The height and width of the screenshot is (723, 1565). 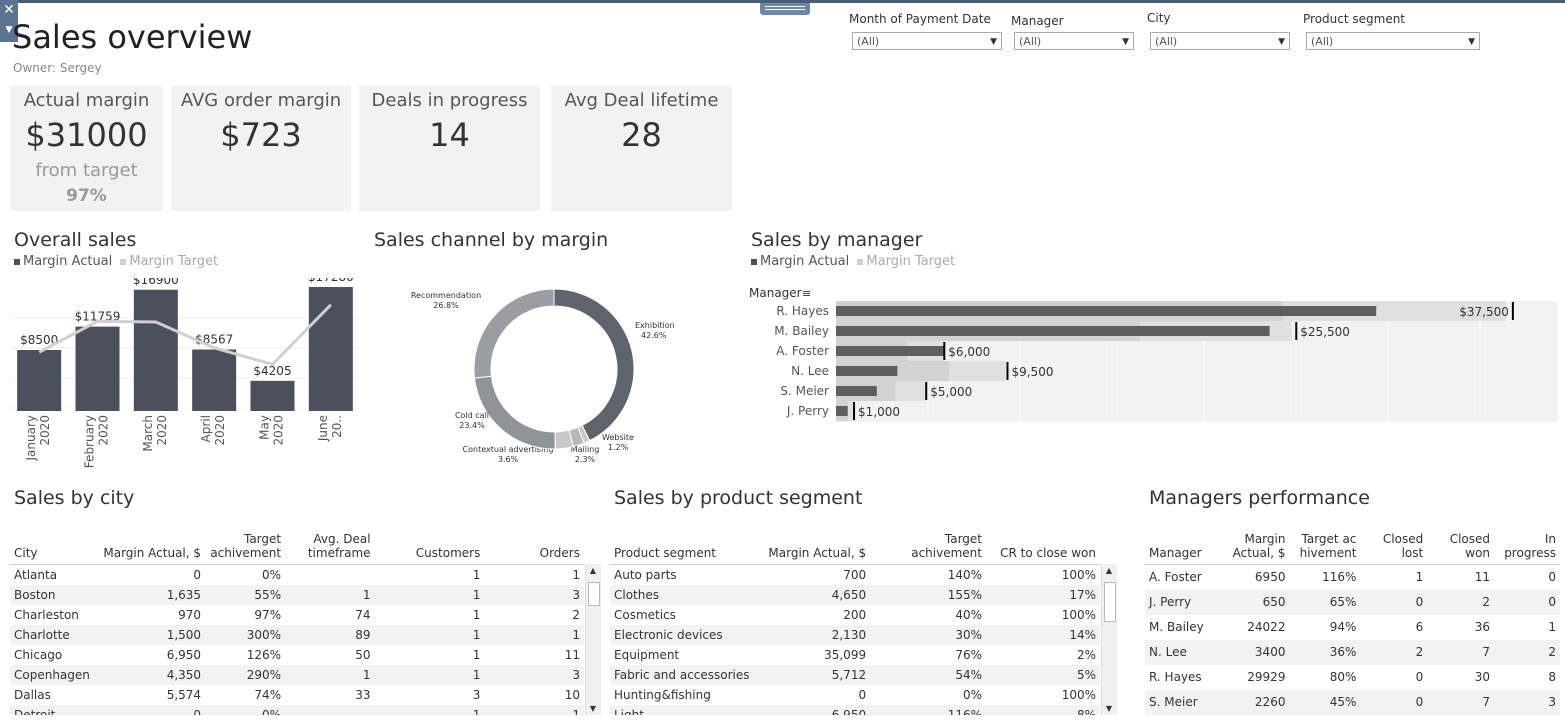 I want to click on filter-segment-select: (All) ▼, so click(x=1393, y=41).